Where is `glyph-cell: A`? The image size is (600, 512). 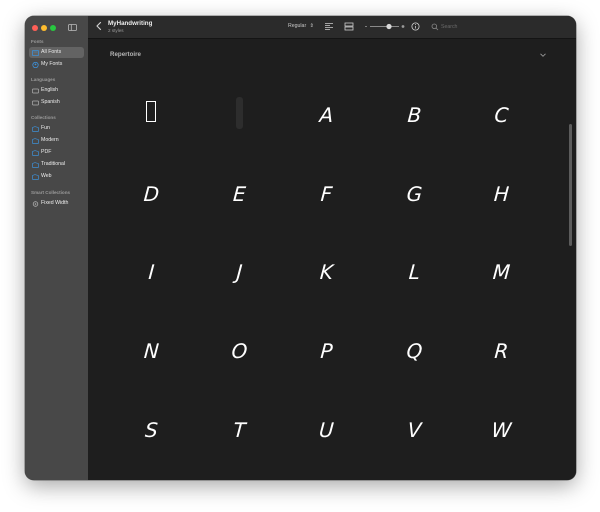 glyph-cell: A is located at coordinates (326, 115).